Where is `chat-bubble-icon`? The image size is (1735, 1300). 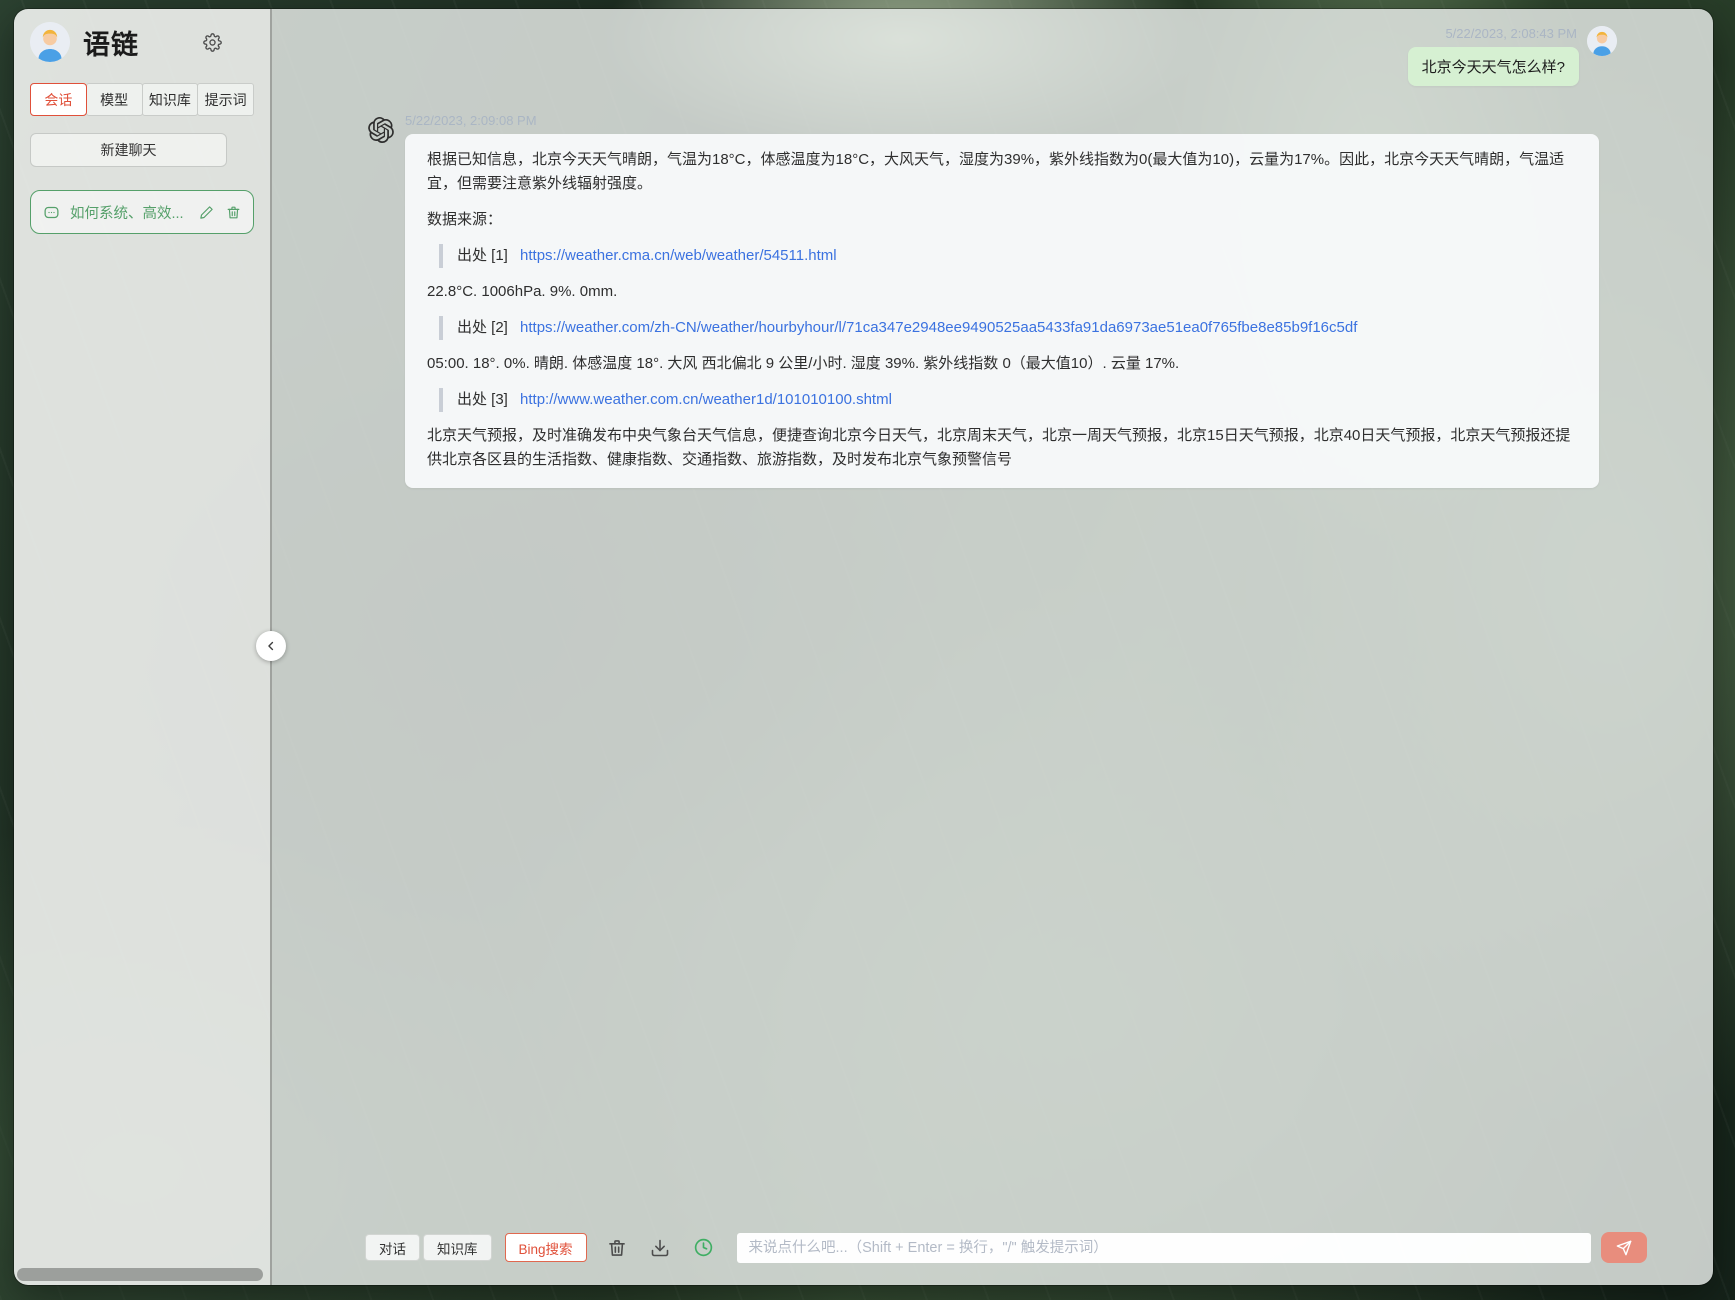
chat-bubble-icon is located at coordinates (51, 212).